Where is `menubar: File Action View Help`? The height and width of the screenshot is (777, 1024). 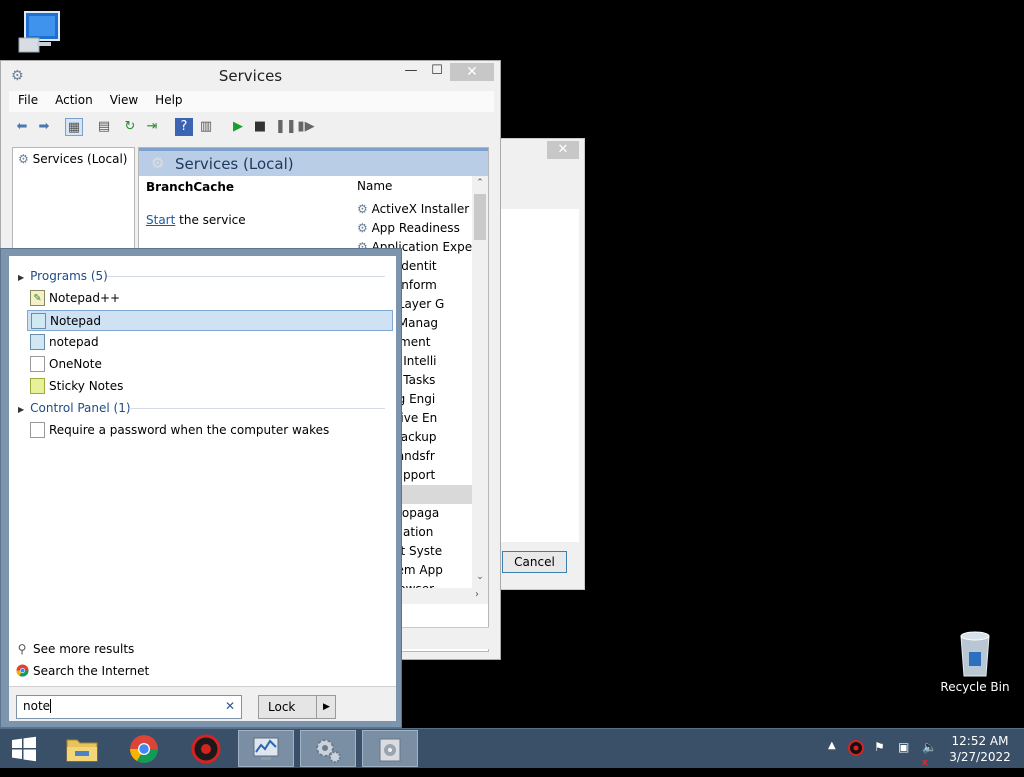 menubar: File Action View Help is located at coordinates (251, 101).